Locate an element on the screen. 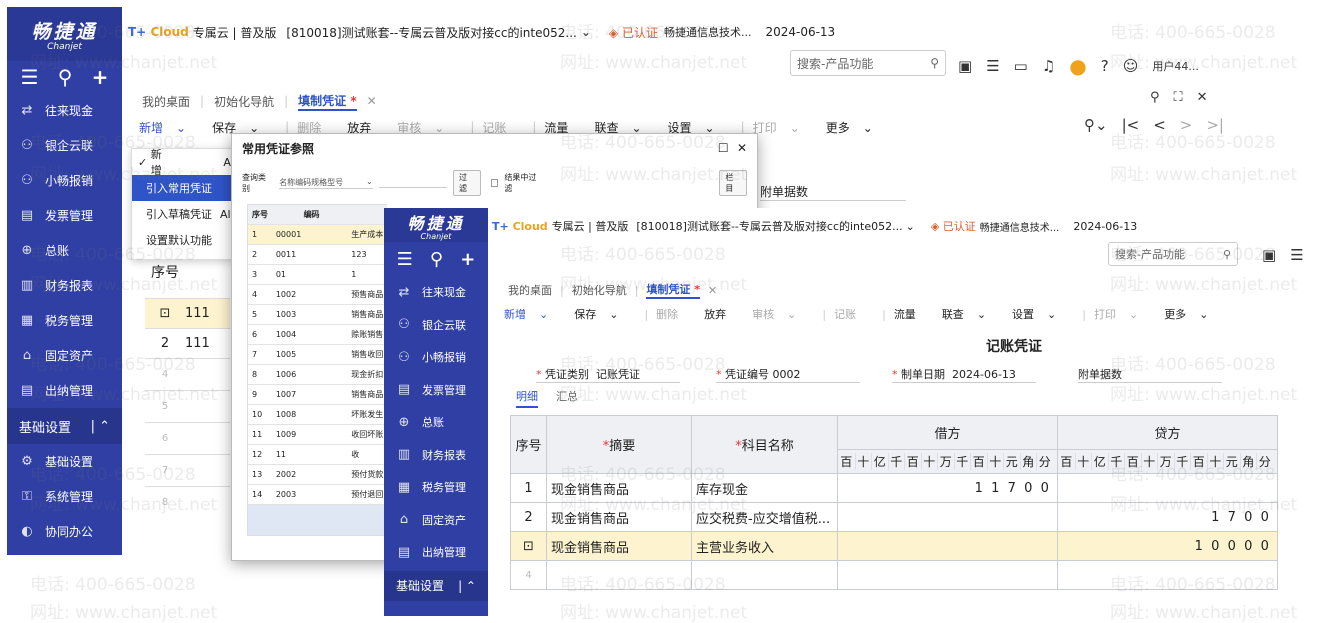  zoom-icon: ⚲⌄ is located at coordinates (1096, 125).